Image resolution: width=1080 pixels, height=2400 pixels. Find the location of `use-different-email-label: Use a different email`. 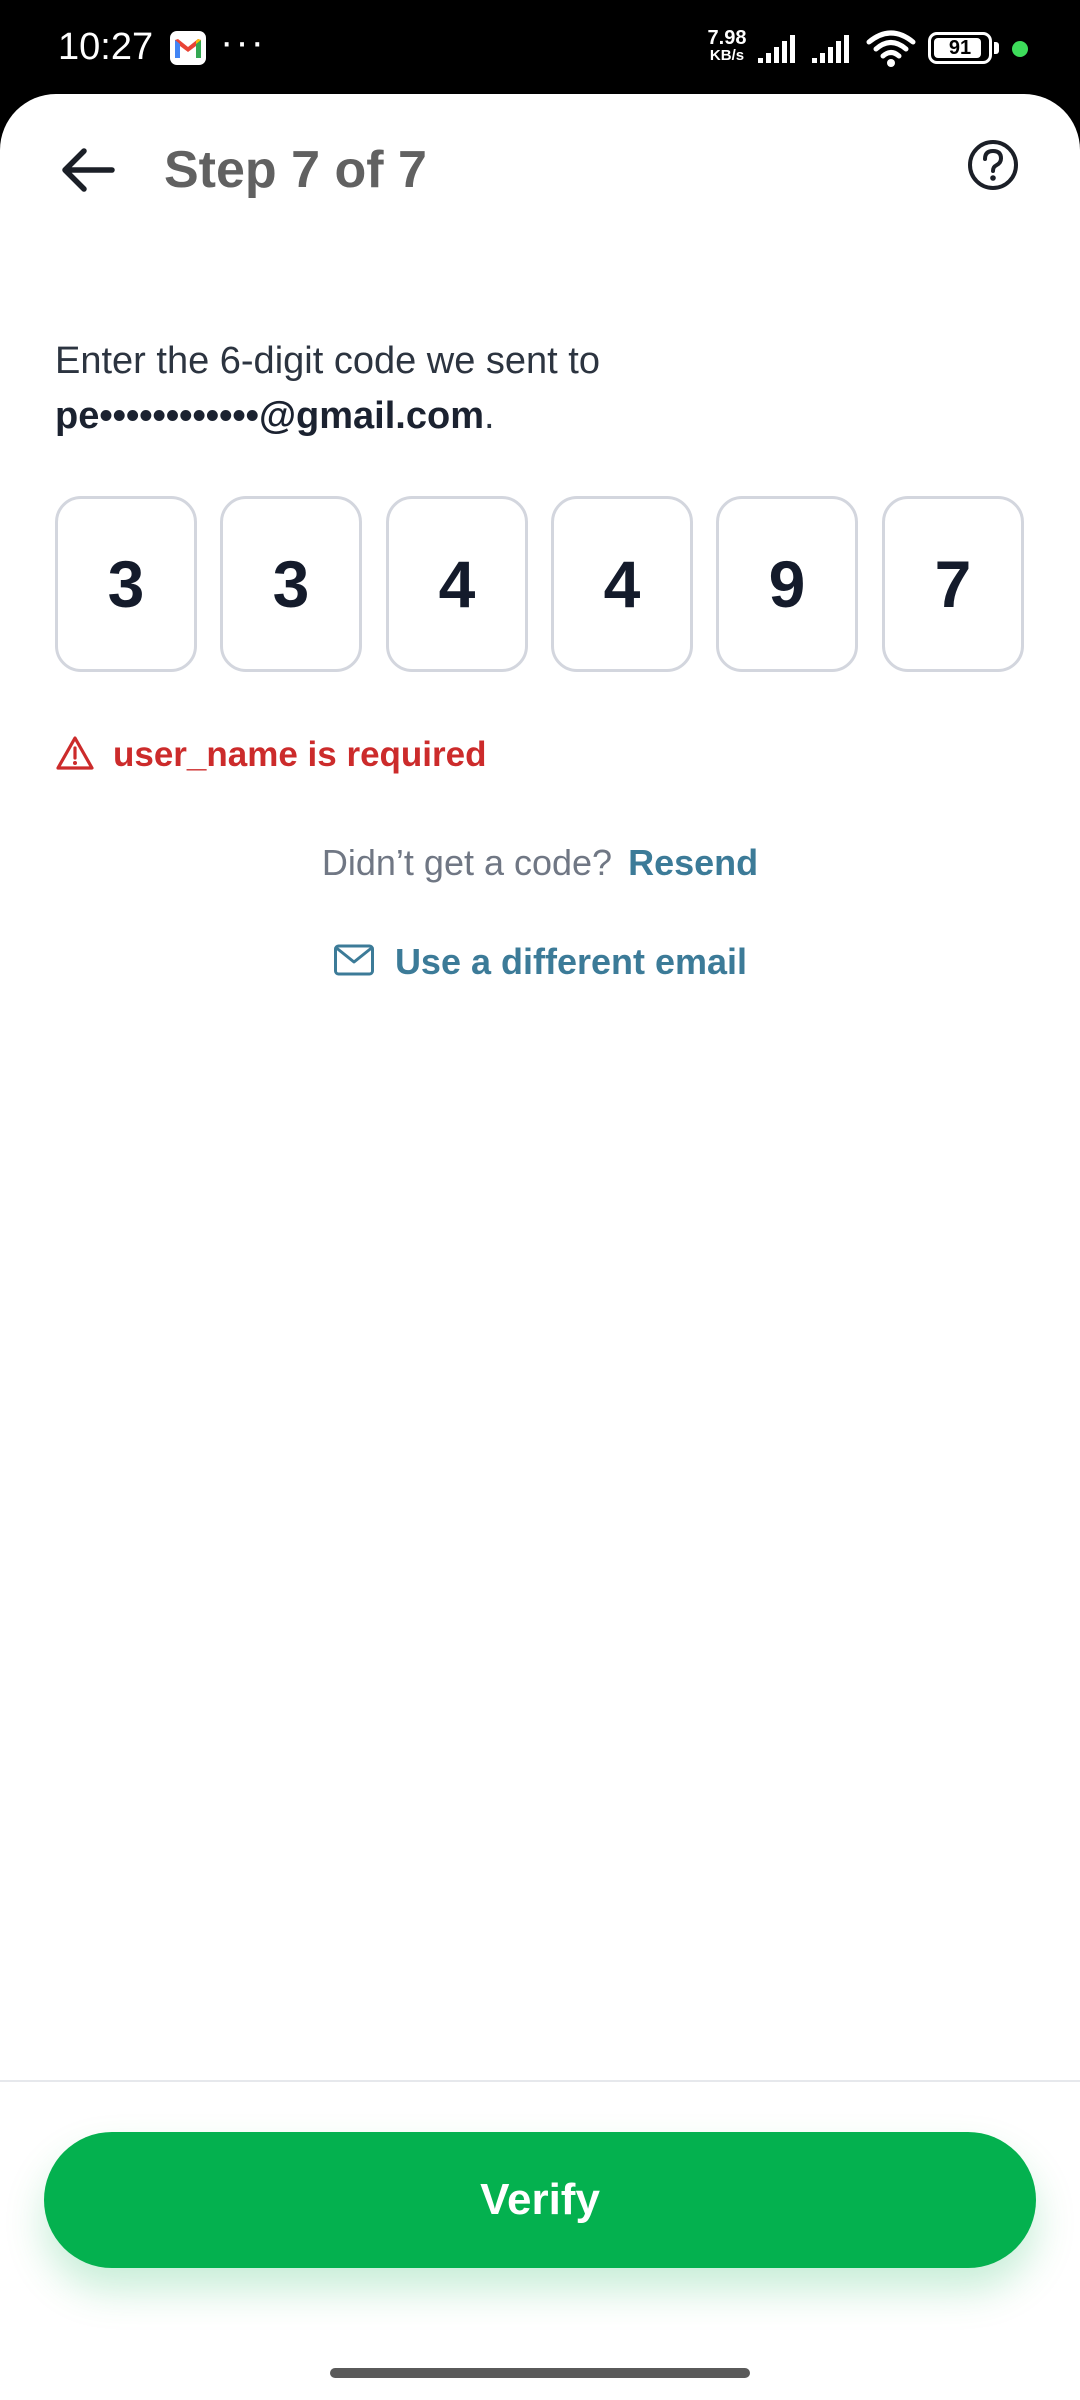

use-different-email-label: Use a different email is located at coordinates (571, 961).